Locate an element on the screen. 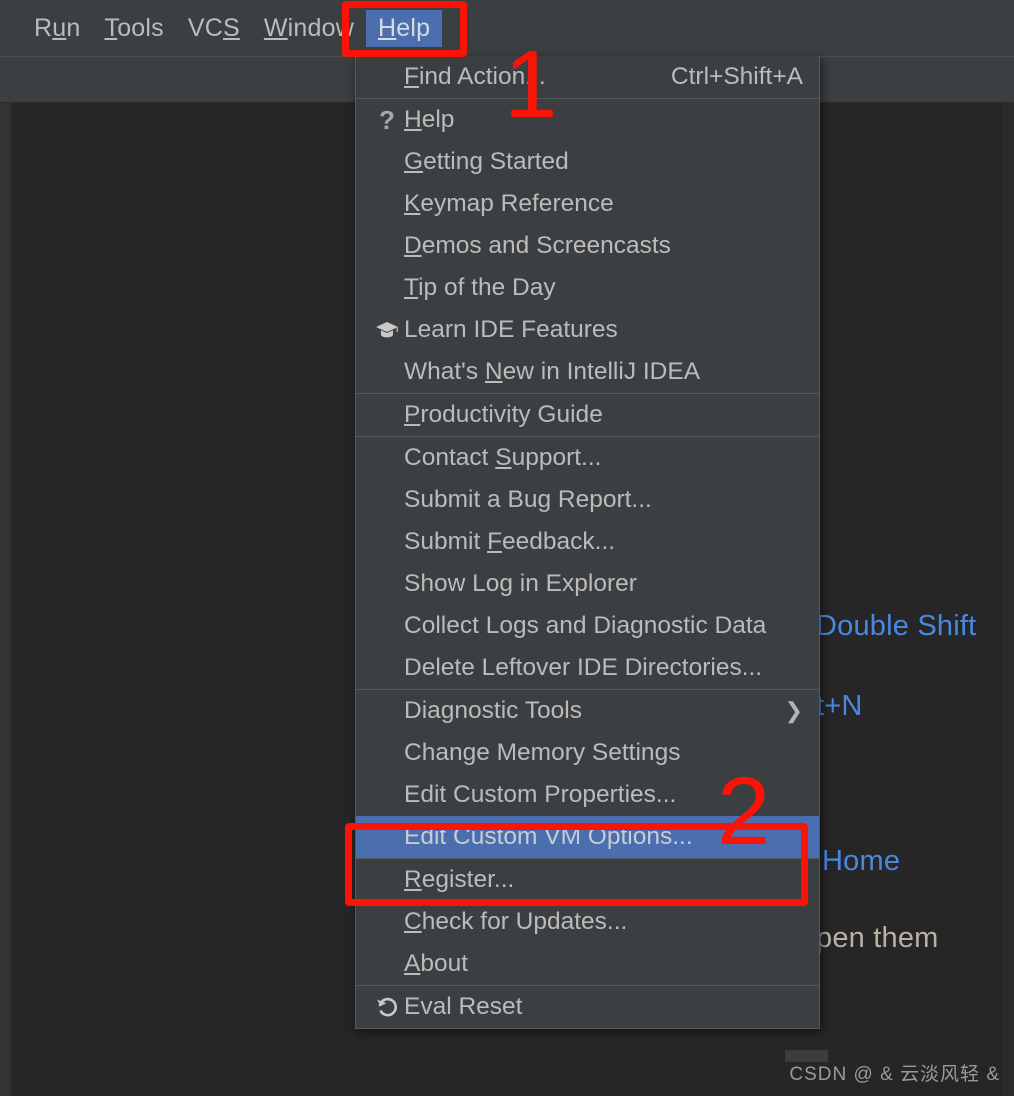 The image size is (1014, 1096). menu-item-label: Learn IDE Features is located at coordinates (511, 329).